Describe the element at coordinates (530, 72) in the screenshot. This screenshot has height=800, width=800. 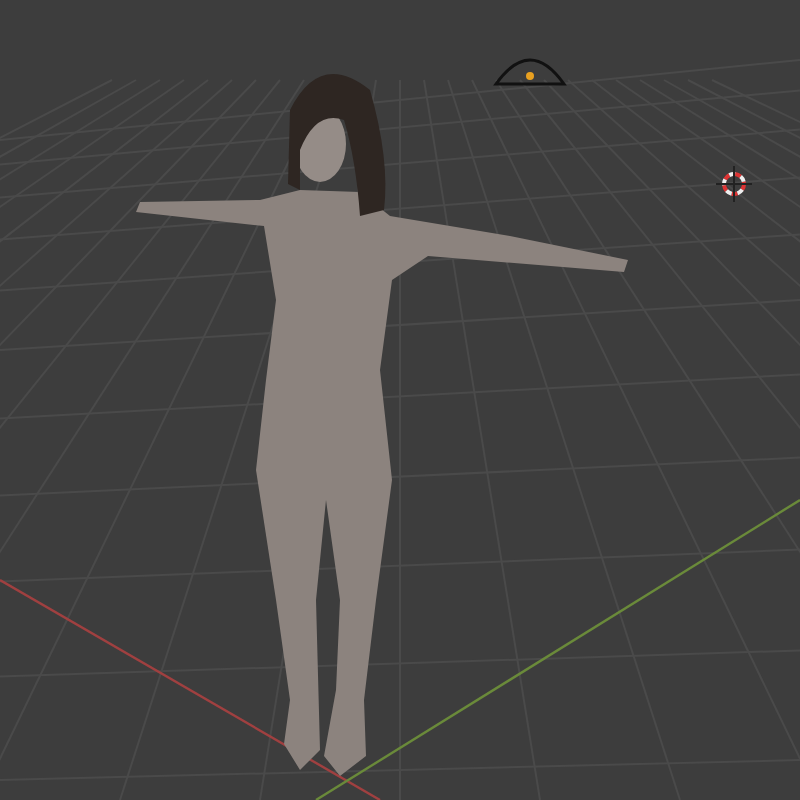
I see `light-gizmo-icon` at that location.